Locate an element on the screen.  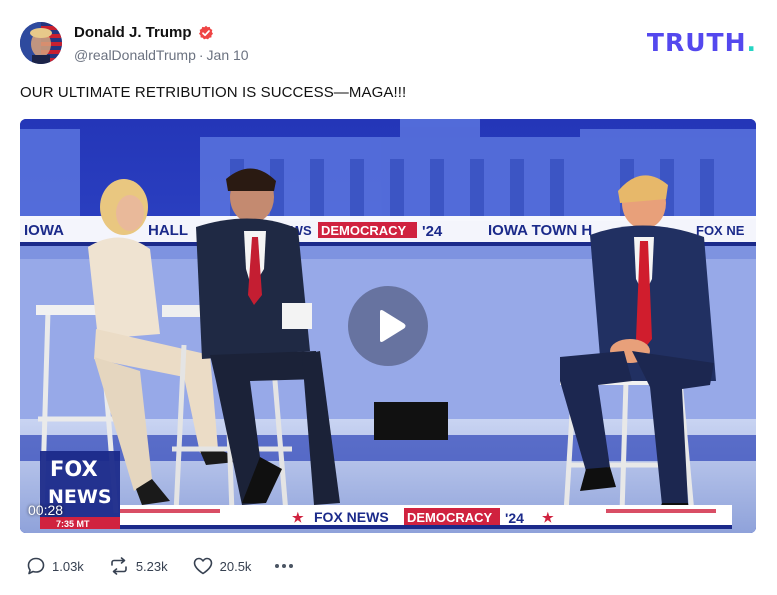
banner-iowa: IOWA is located at coordinates (44, 230).